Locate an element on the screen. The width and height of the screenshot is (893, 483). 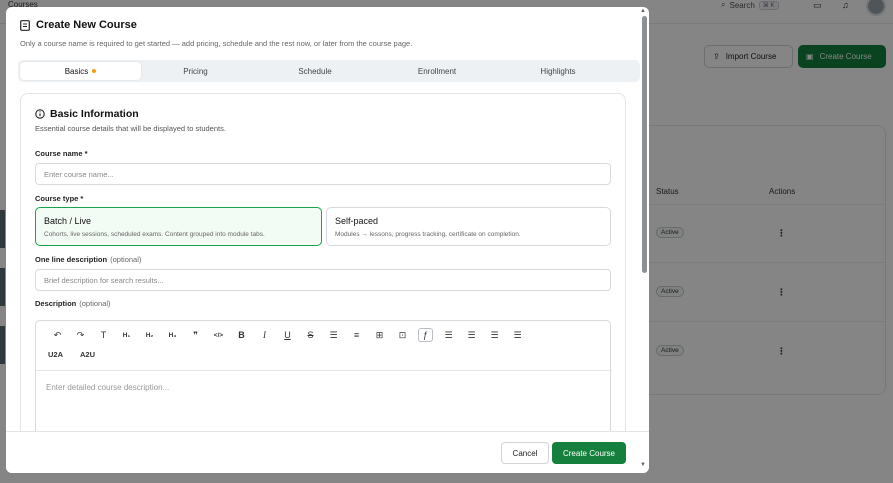
quote-icon: ❞ is located at coordinates (195, 335).